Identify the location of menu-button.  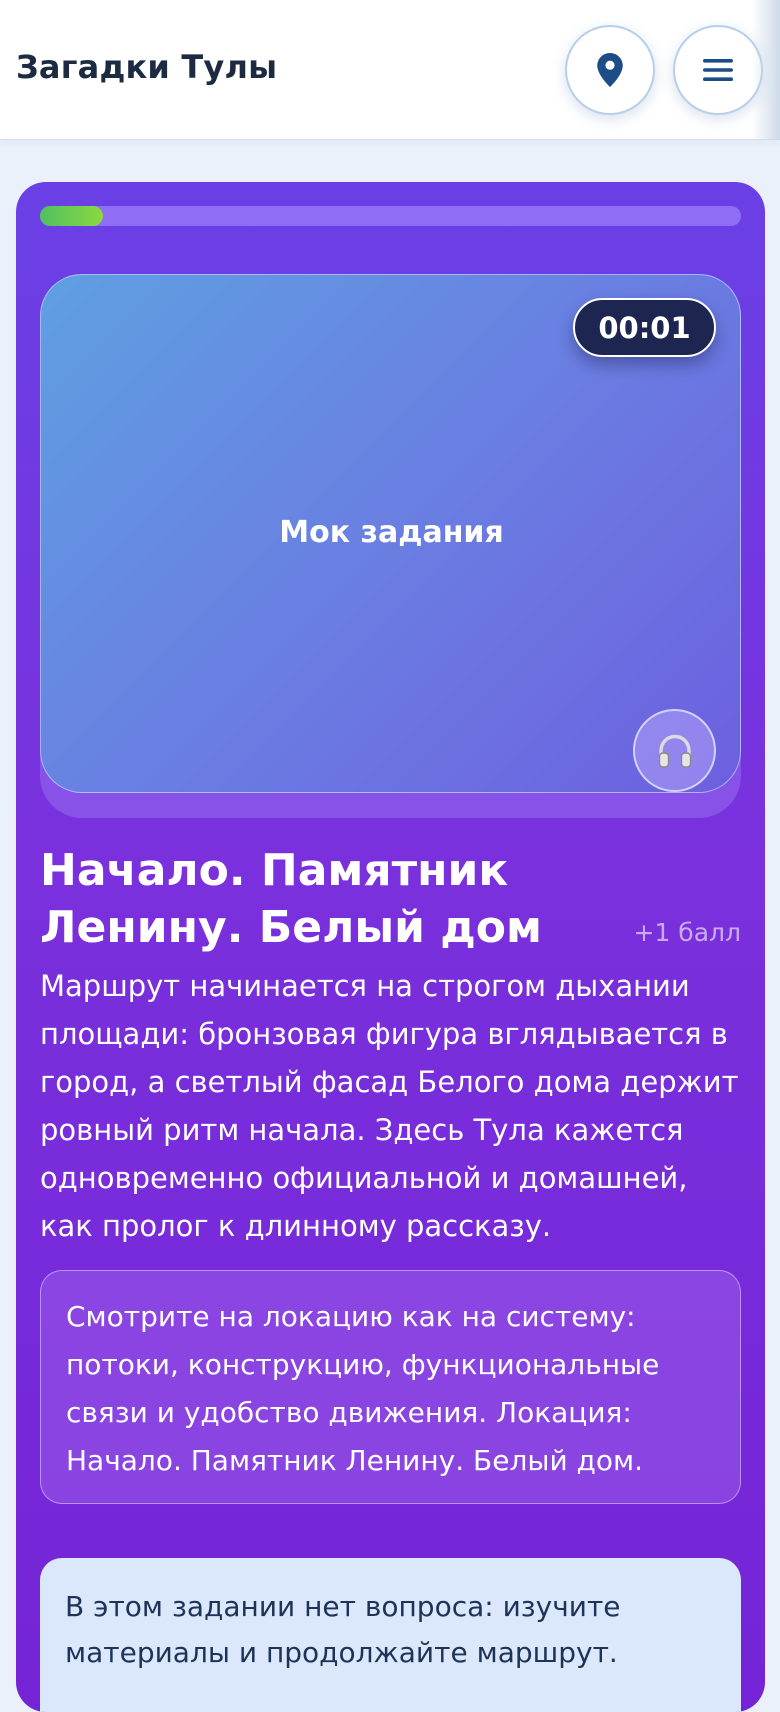
(718, 70).